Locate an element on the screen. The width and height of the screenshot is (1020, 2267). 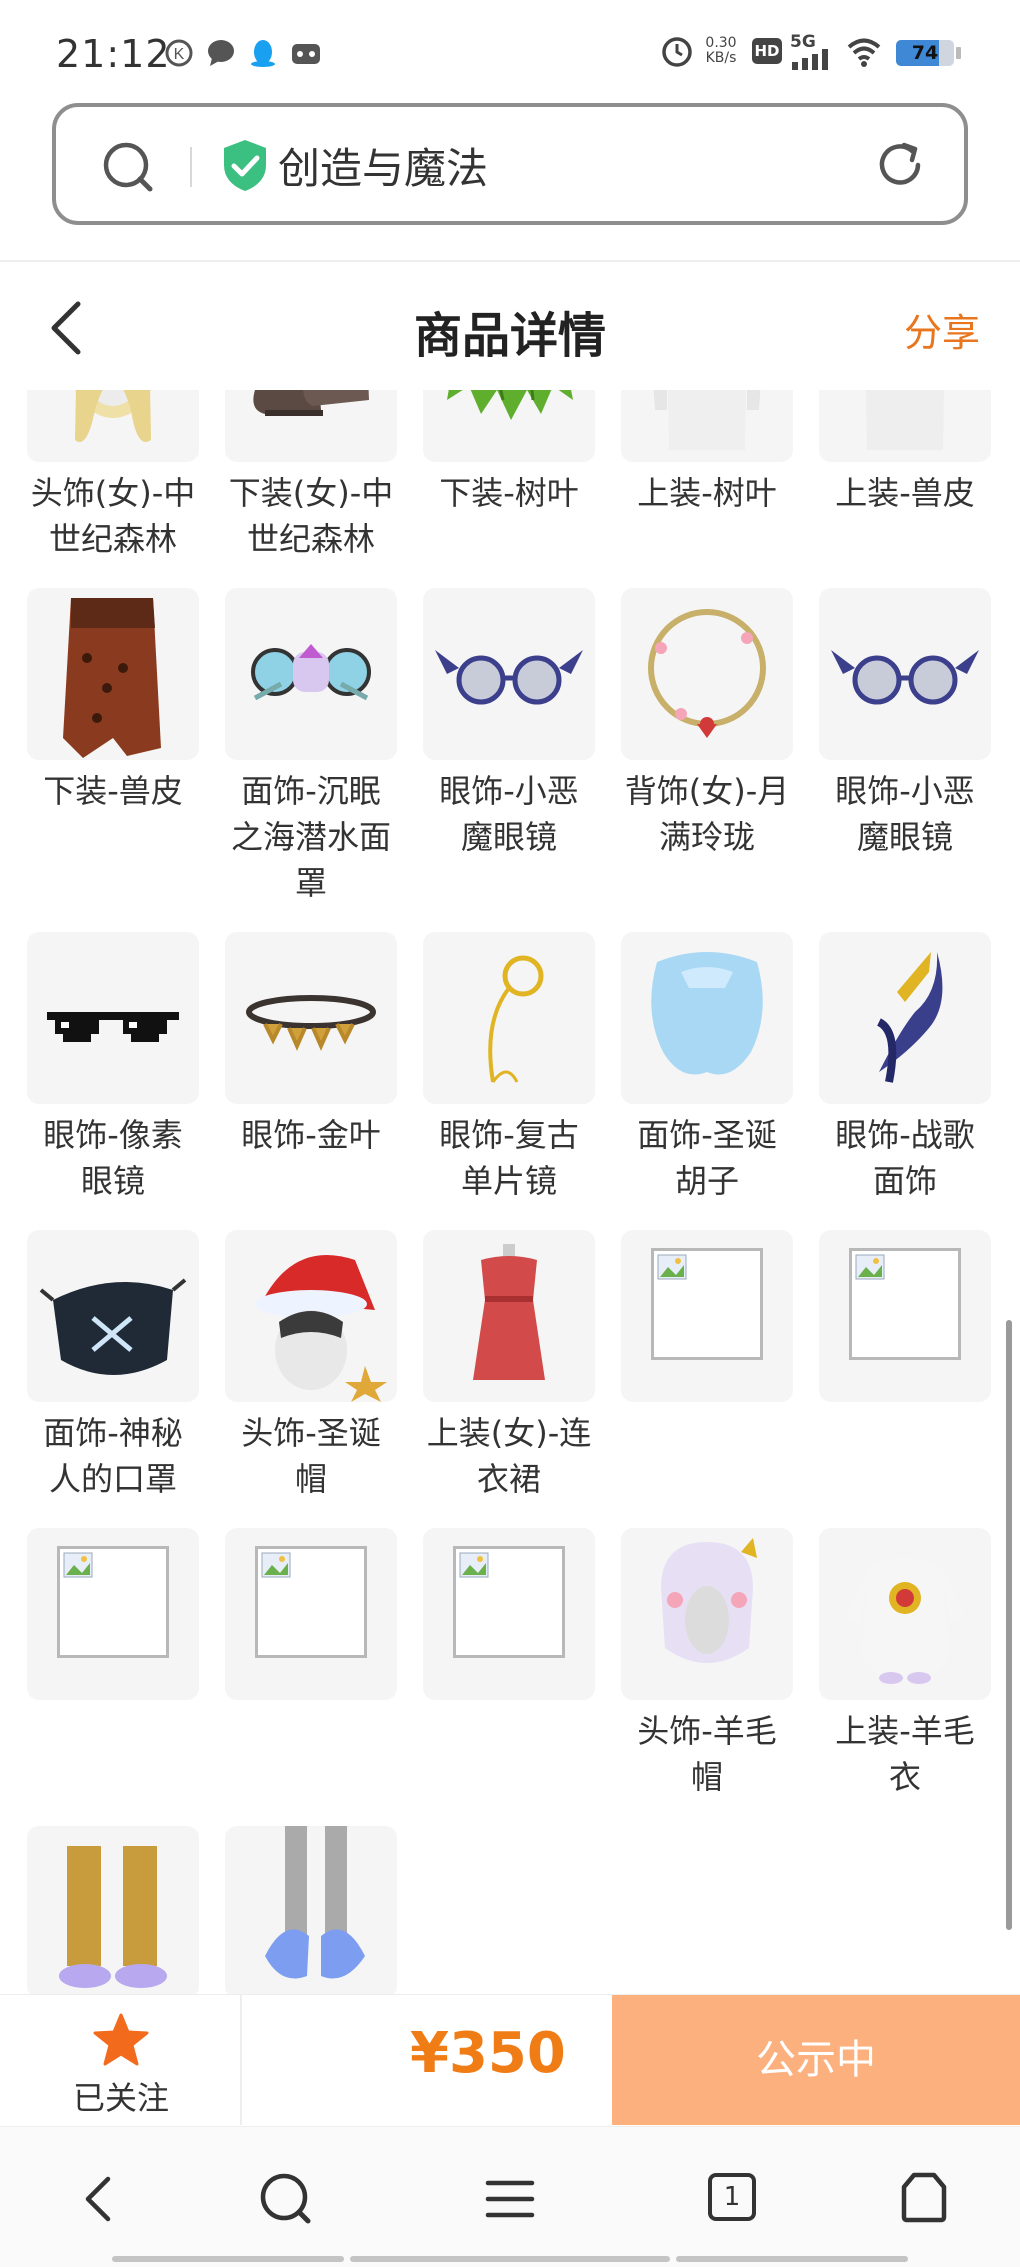
product-item: 头饰(女)-中世纪森林 is located at coordinates (113, 476).